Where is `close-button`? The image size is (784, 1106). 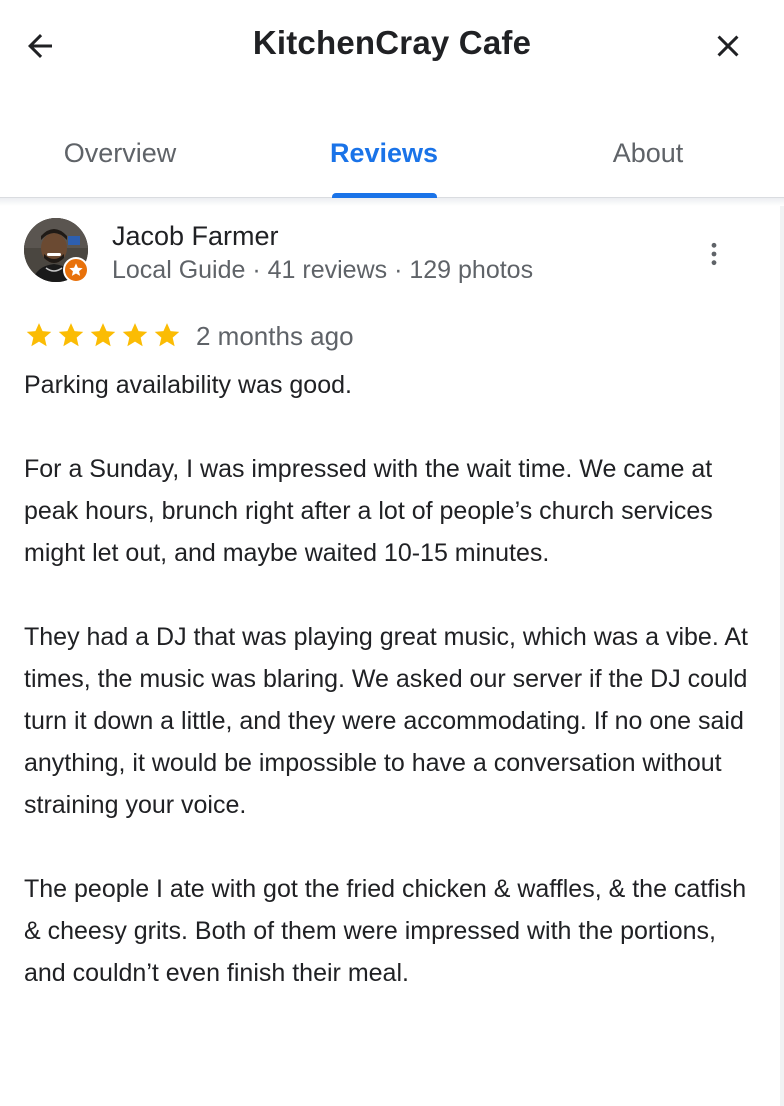
close-button is located at coordinates (728, 46).